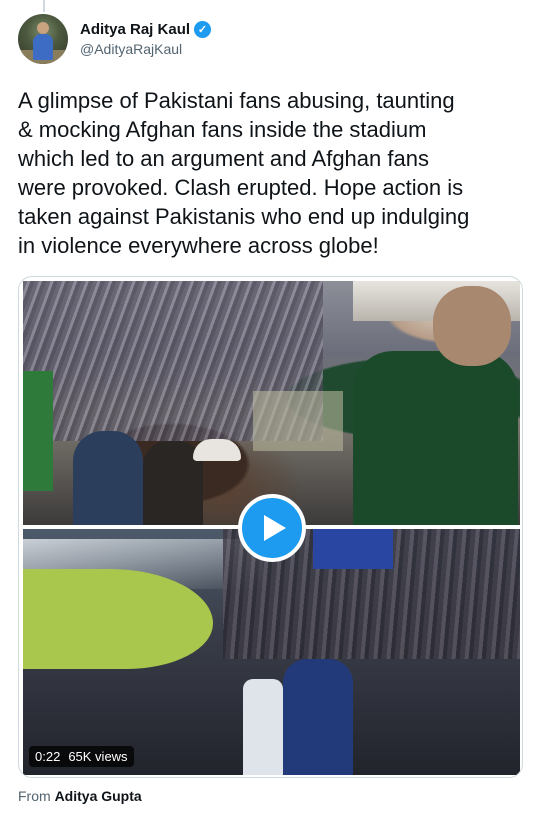  Describe the element at coordinates (298, 421) in the screenshot. I see `field-glimpse` at that location.